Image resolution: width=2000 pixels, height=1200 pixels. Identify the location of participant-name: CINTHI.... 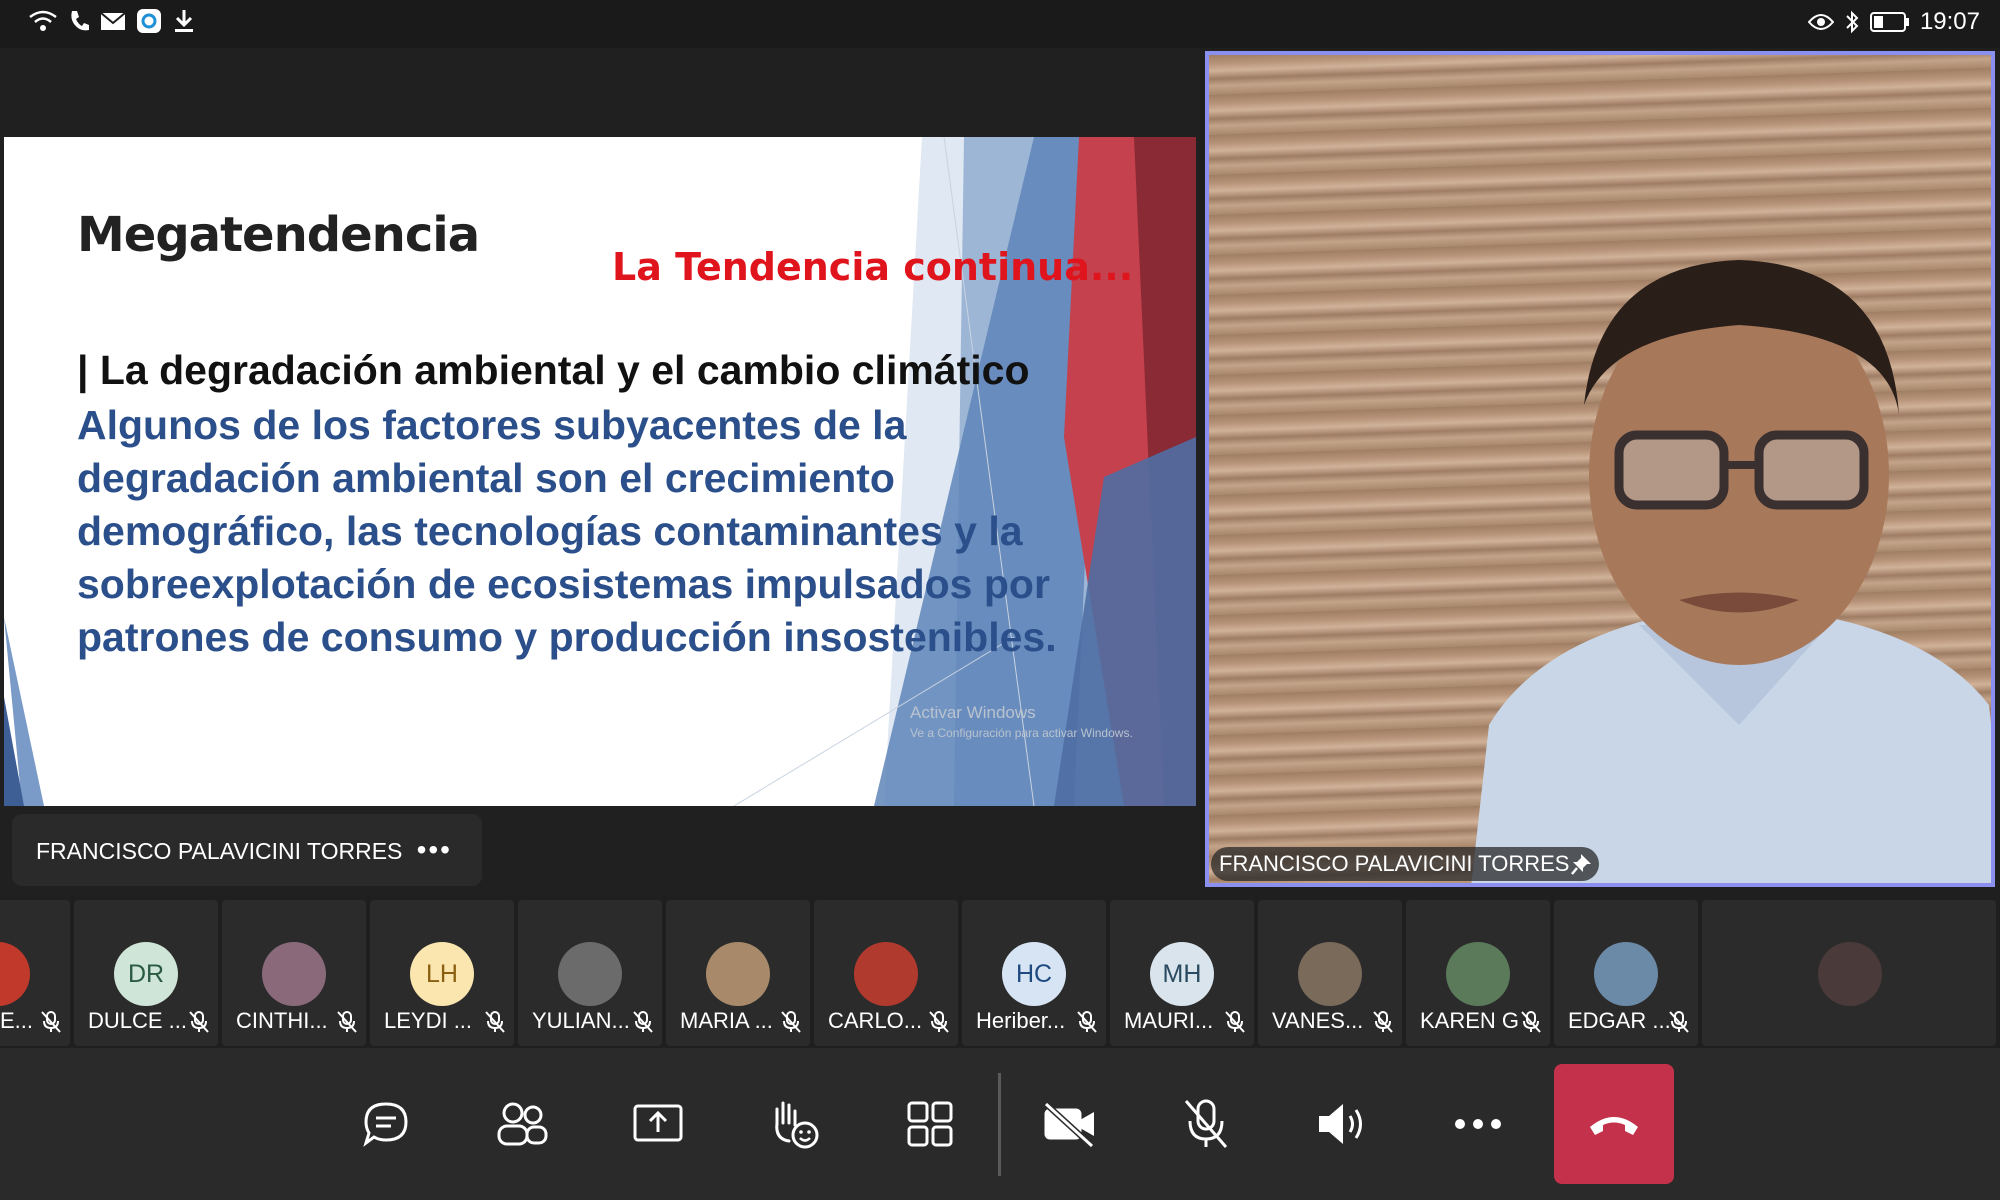
(282, 1020).